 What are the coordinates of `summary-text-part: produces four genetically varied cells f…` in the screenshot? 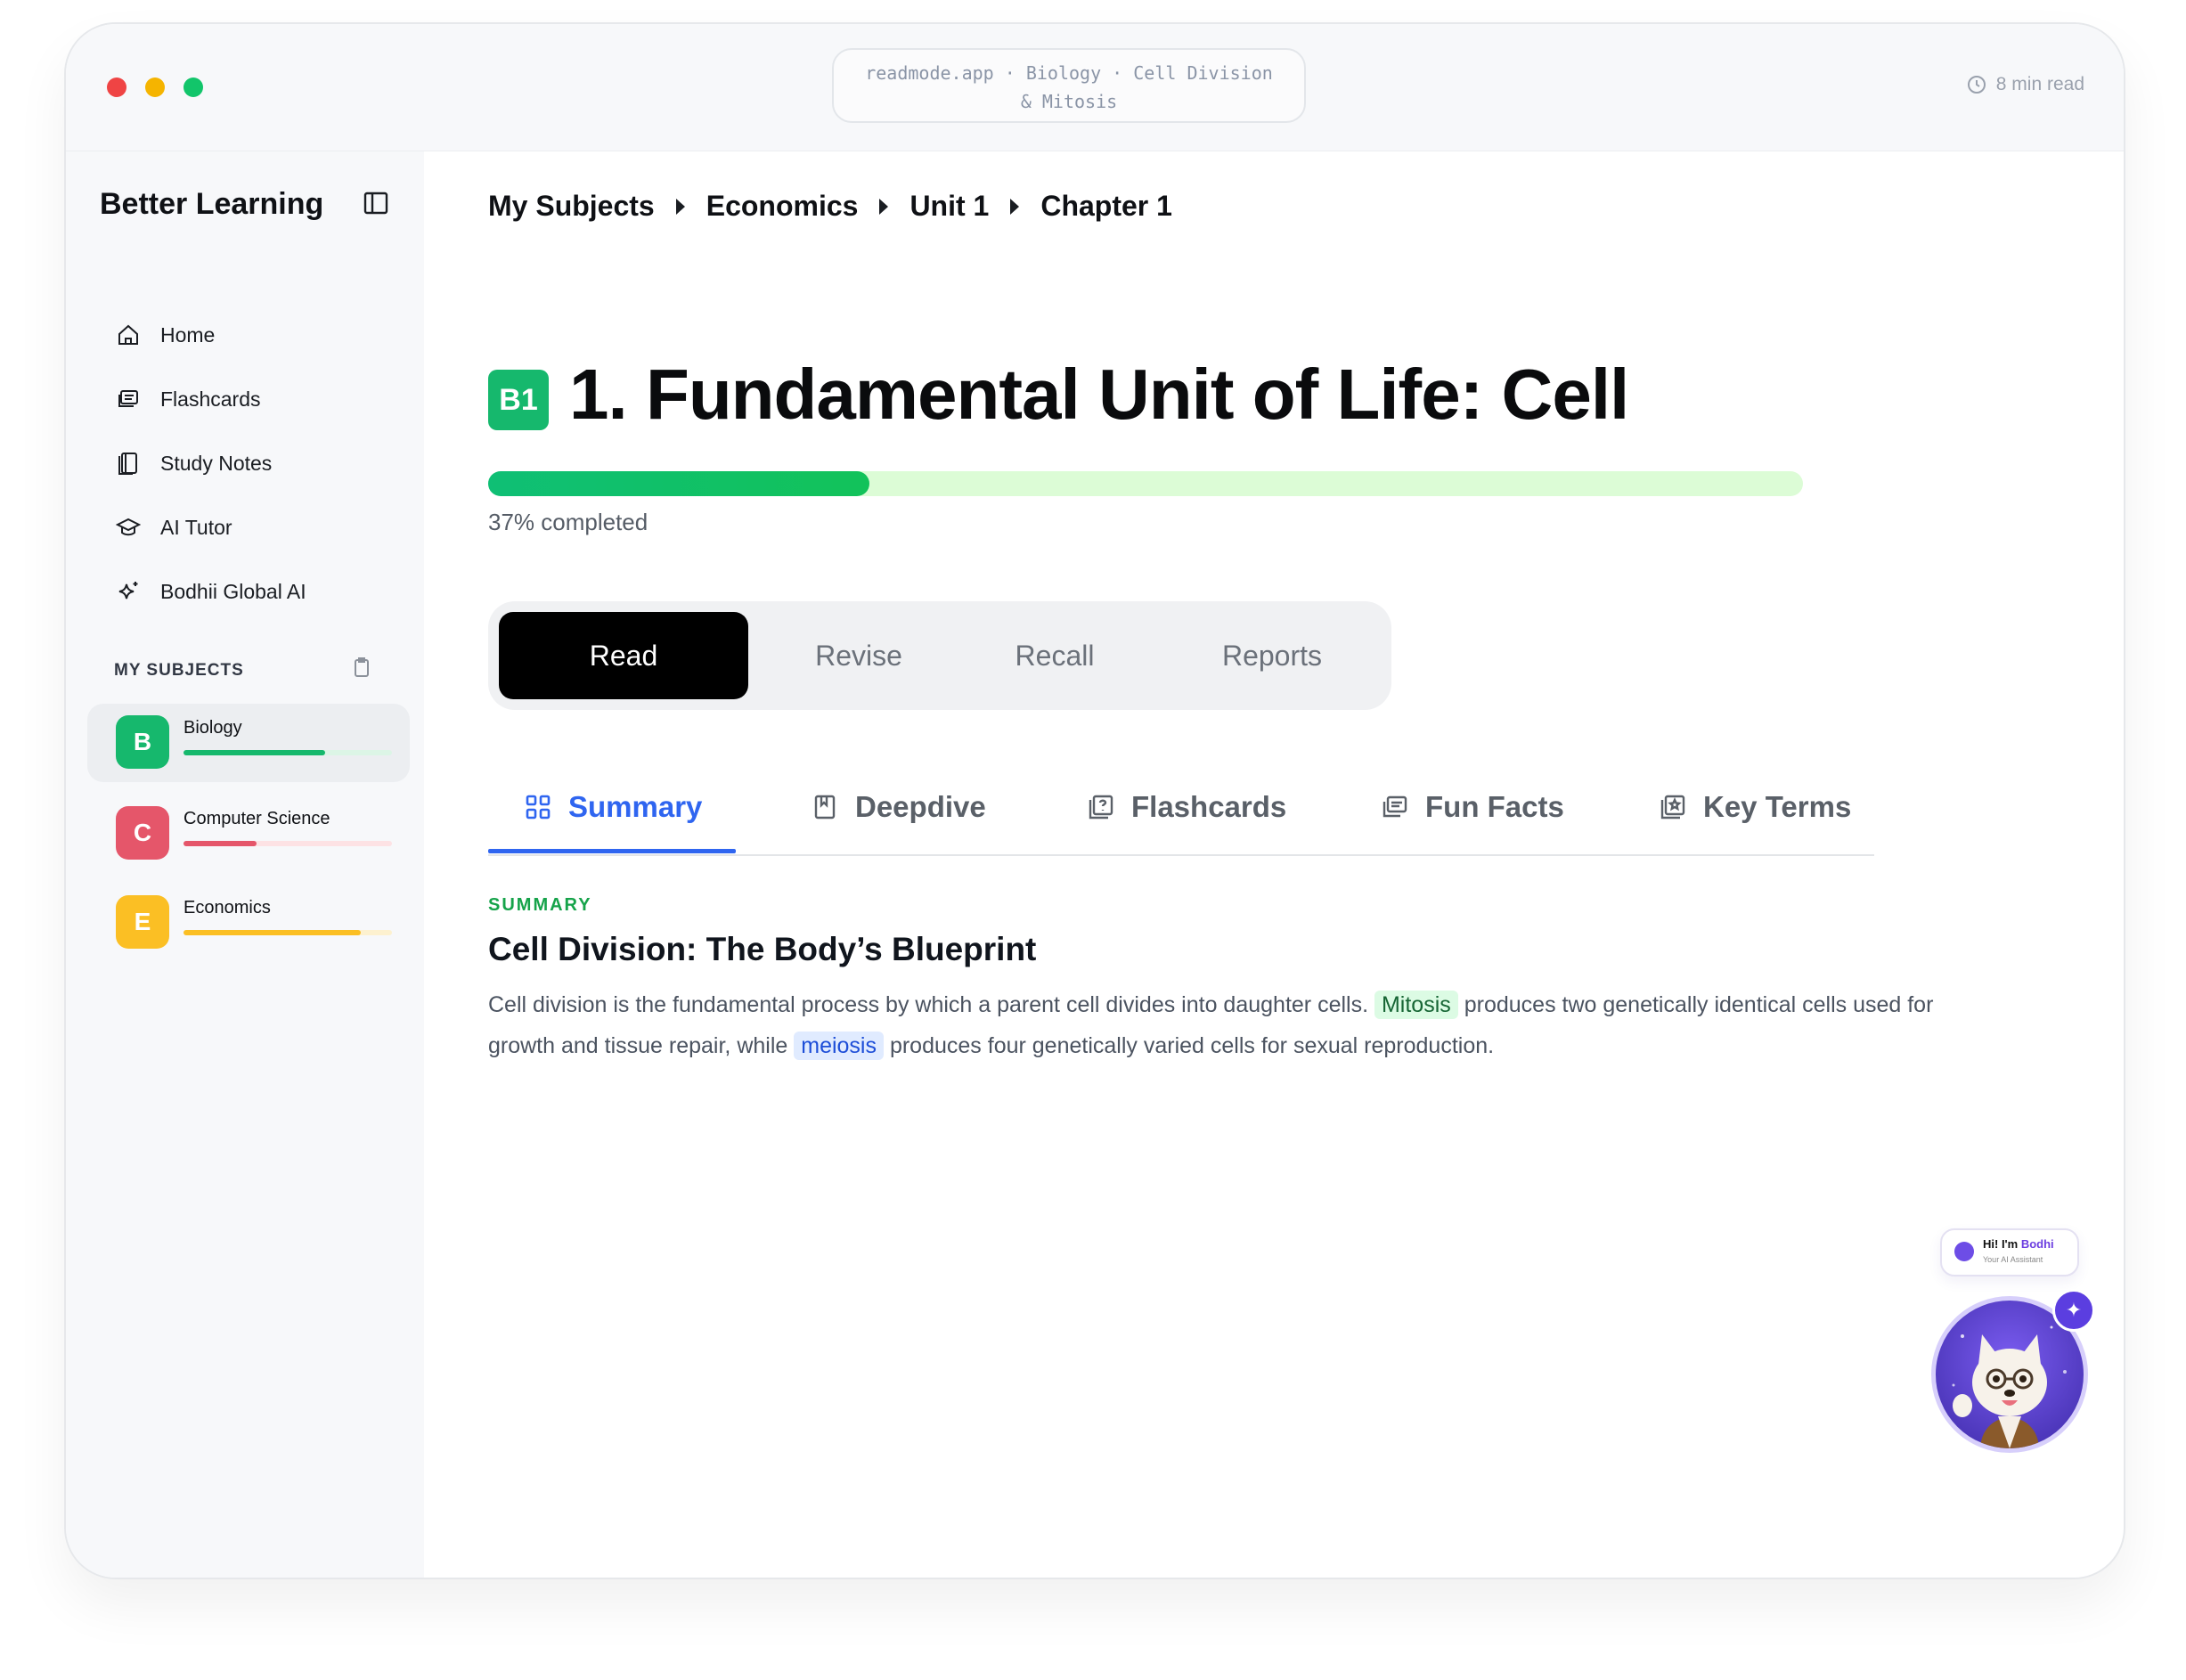 It's located at (1192, 1046).